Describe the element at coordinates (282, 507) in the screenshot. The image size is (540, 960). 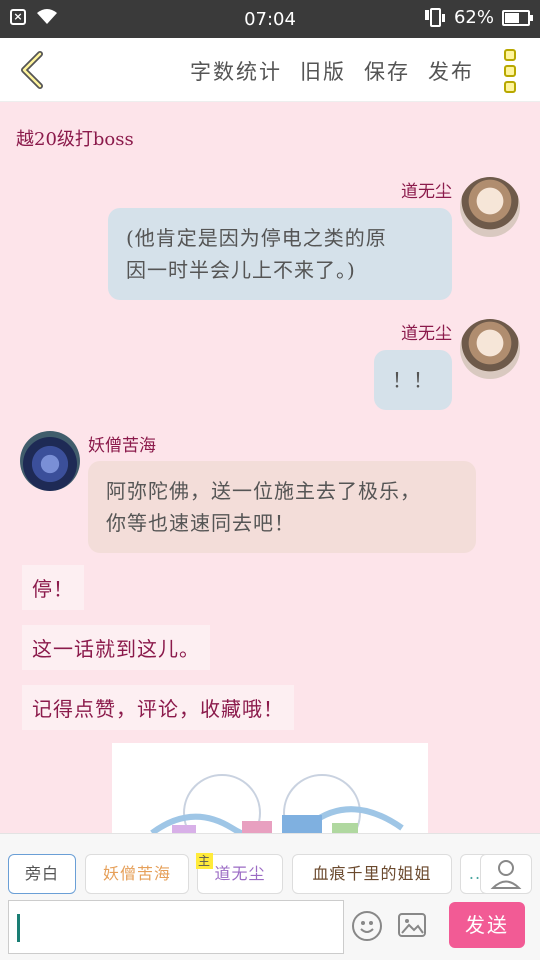
I see `message-bubble: 阿弥陀佛，送一位施主去了极乐， 你等也速速同去吧！` at that location.